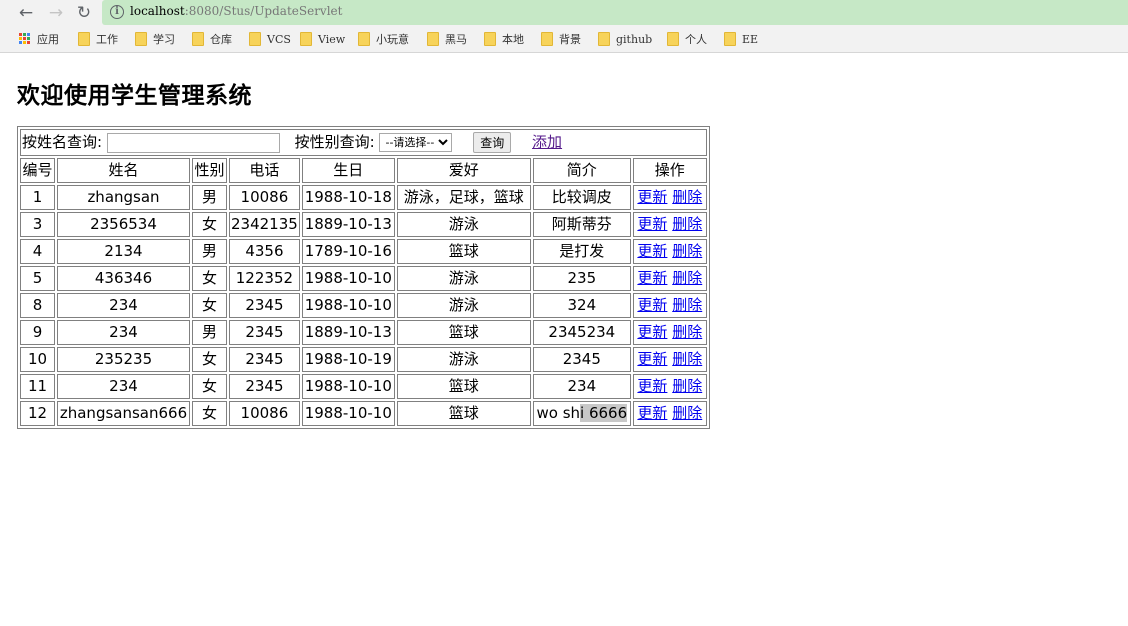  I want to click on page-title: 欢迎使用学生管理系统, so click(134, 96).